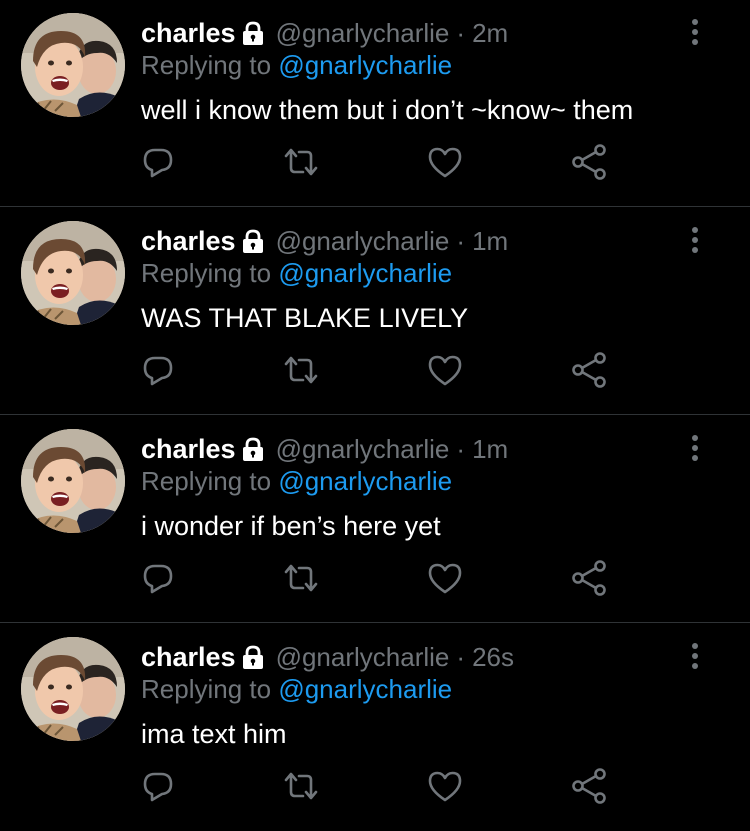  I want to click on tweet-text: ima text him, so click(214, 734).